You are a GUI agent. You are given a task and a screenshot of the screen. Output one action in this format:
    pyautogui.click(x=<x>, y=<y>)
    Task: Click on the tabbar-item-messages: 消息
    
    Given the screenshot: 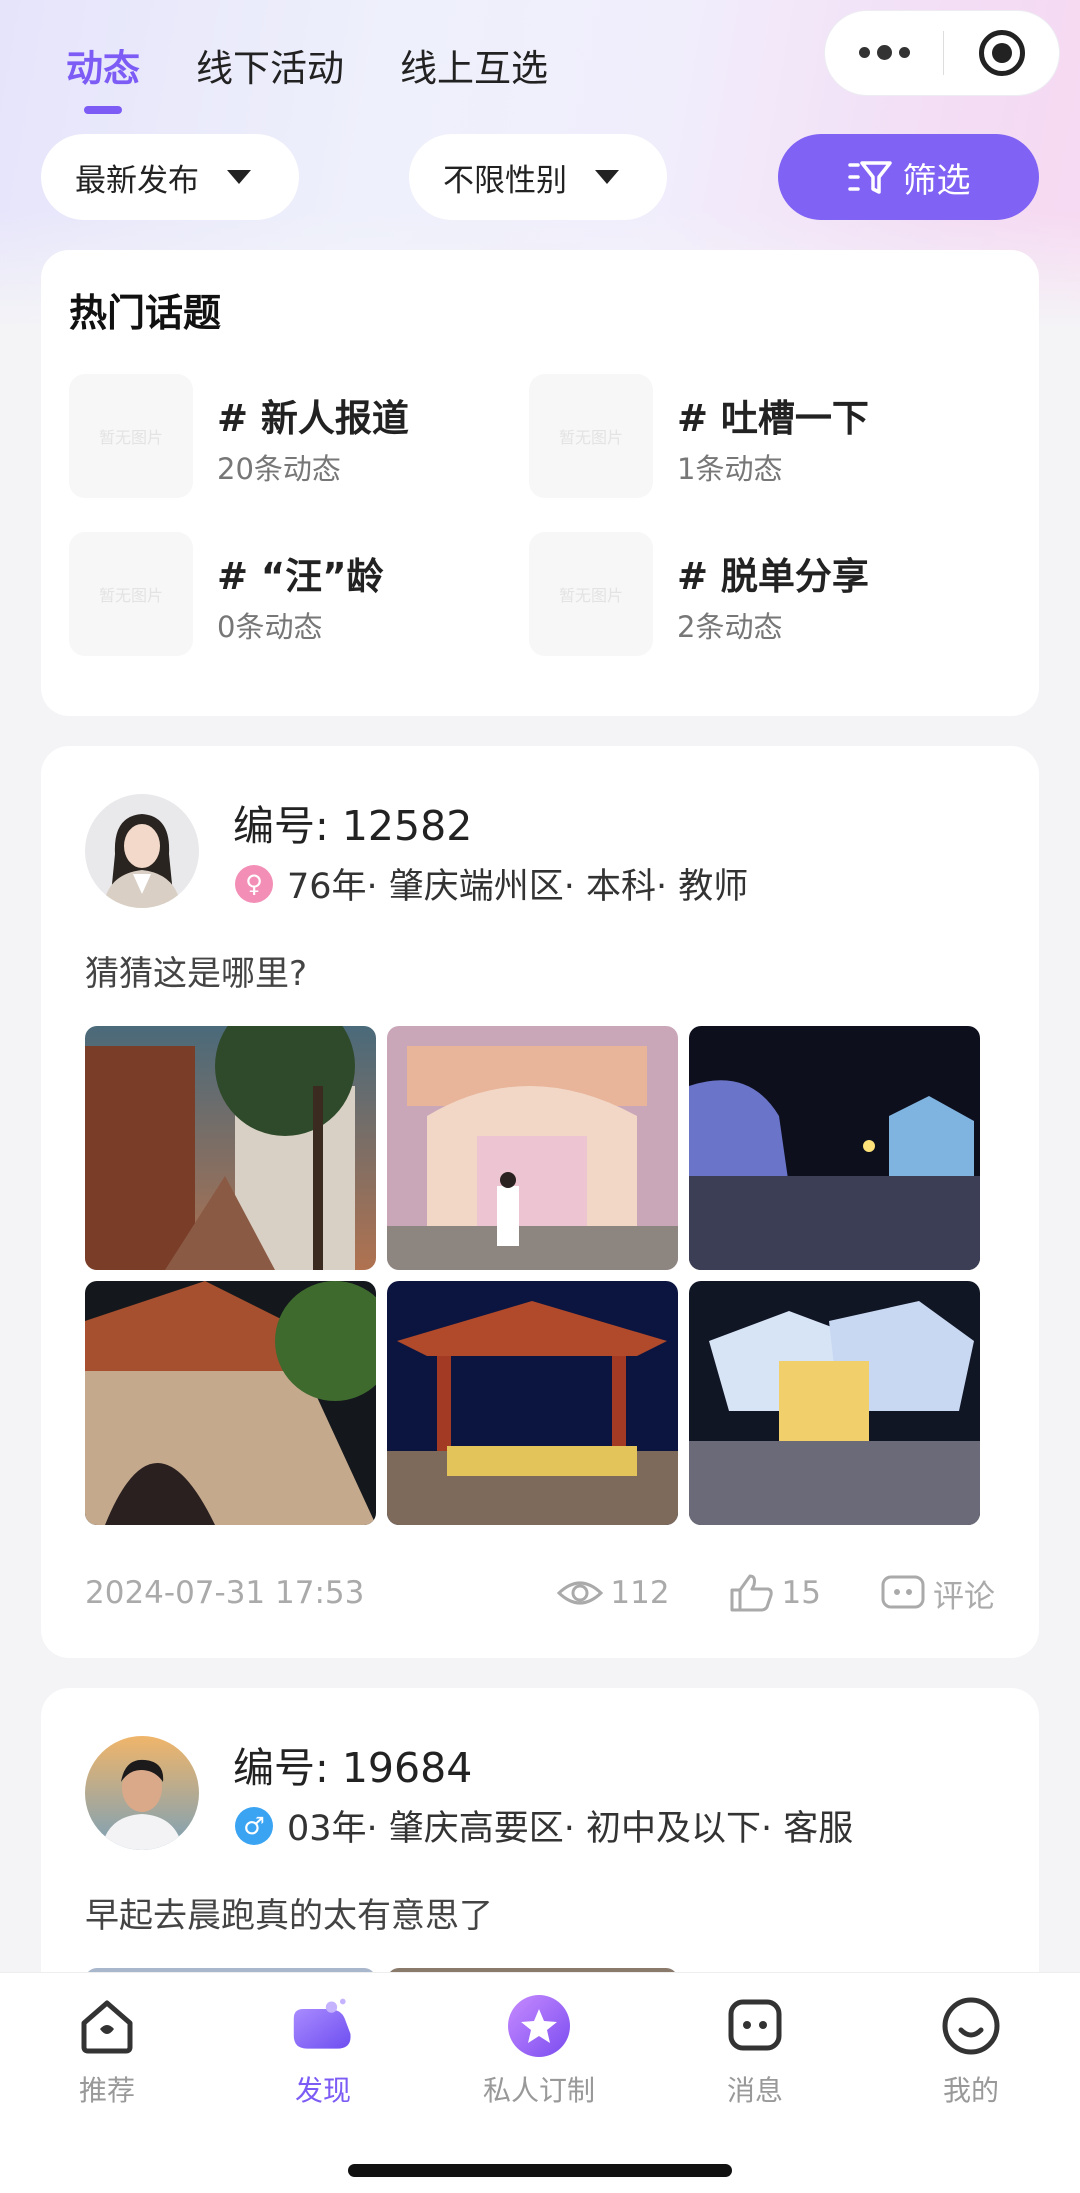 What is the action you would take?
    pyautogui.click(x=755, y=2051)
    